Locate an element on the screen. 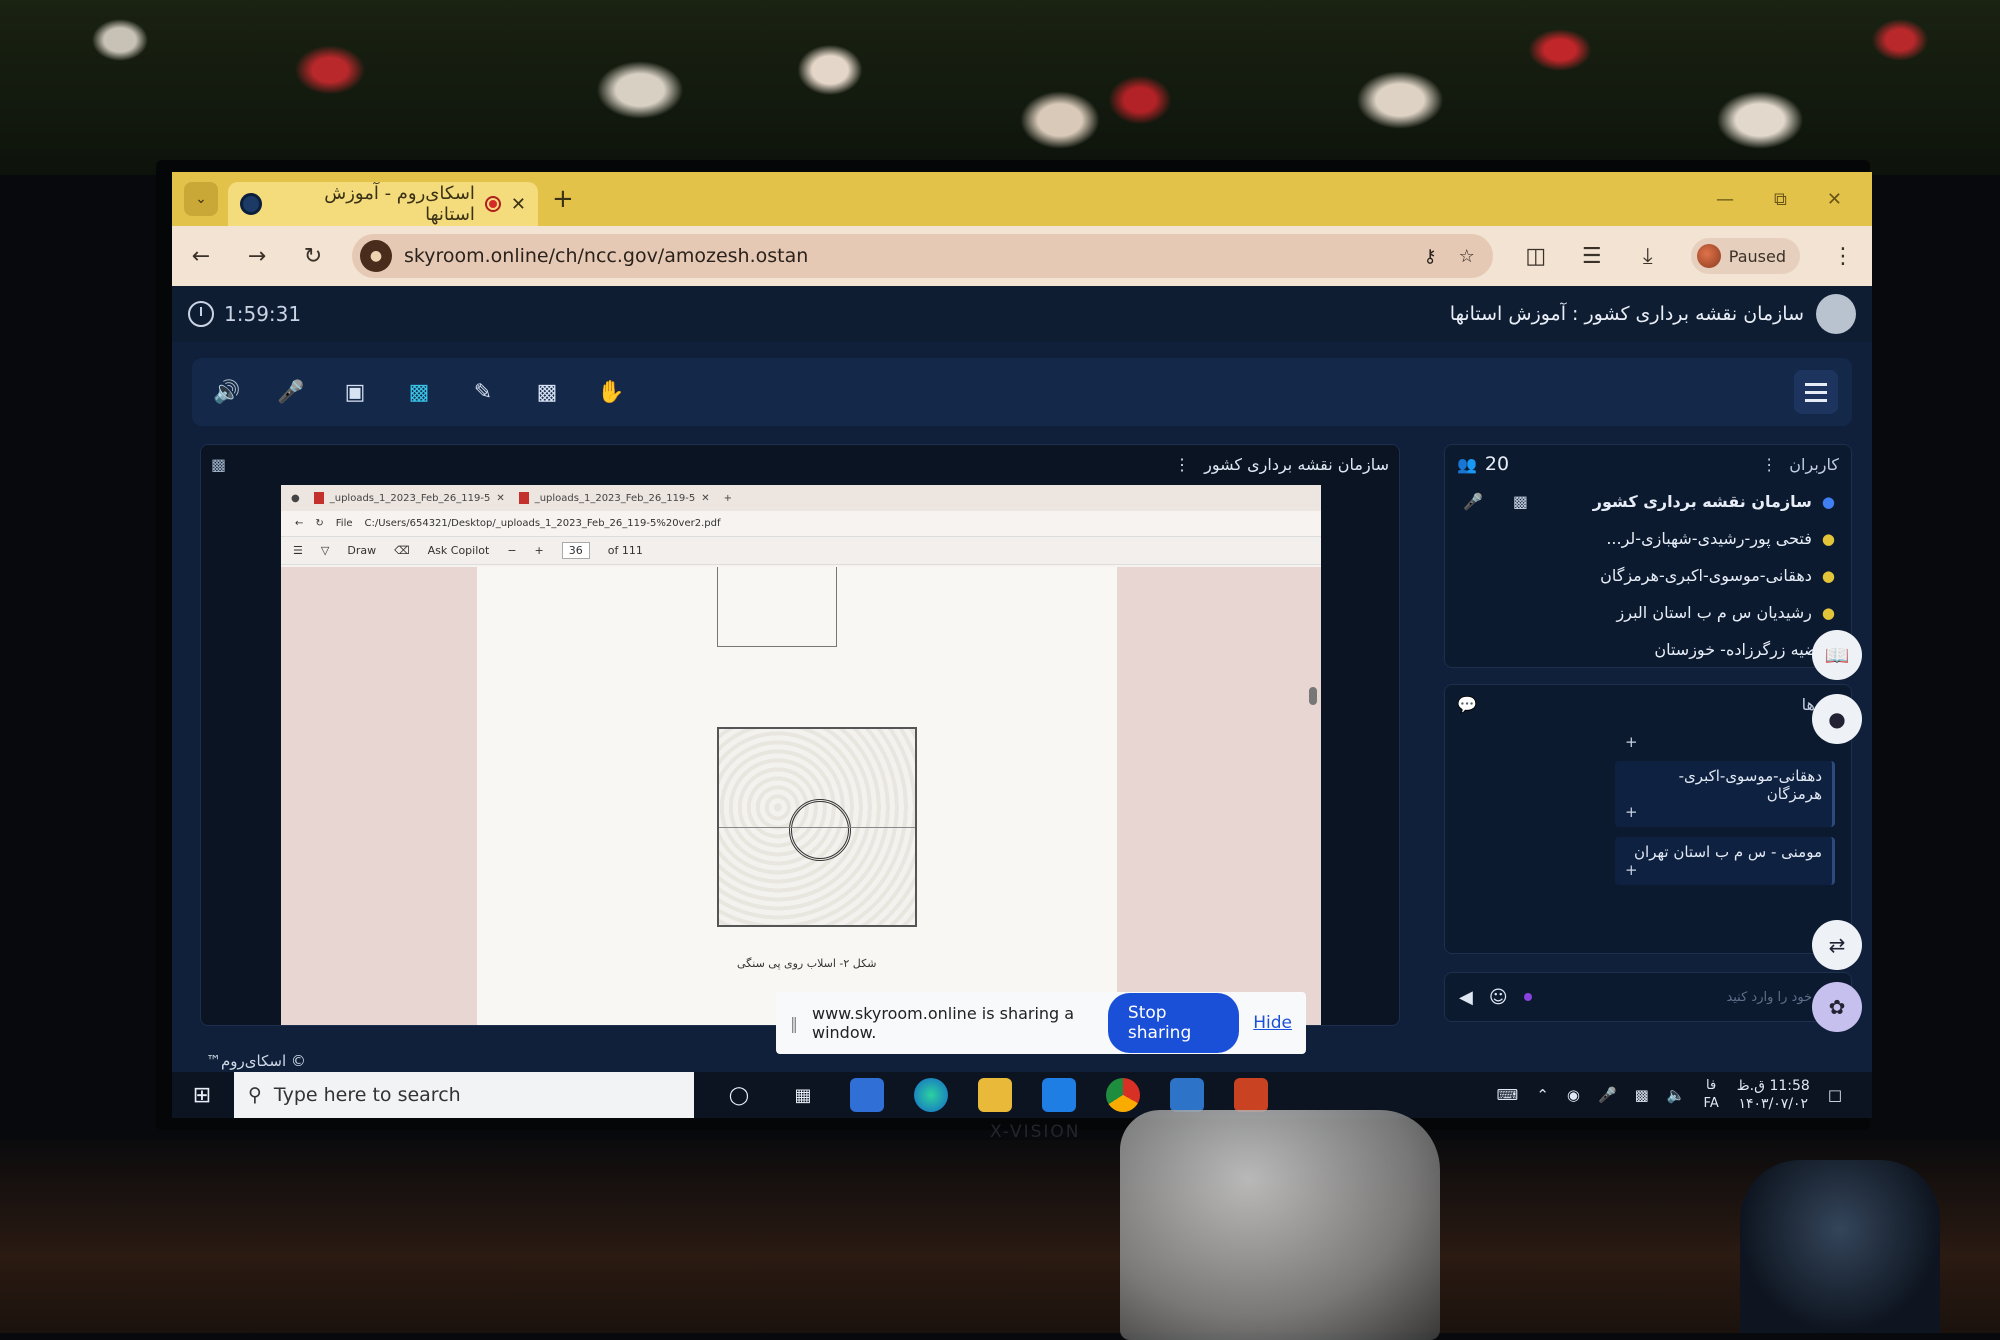 This screenshot has width=2000, height=1340. users-label: کاربران is located at coordinates (1814, 464).